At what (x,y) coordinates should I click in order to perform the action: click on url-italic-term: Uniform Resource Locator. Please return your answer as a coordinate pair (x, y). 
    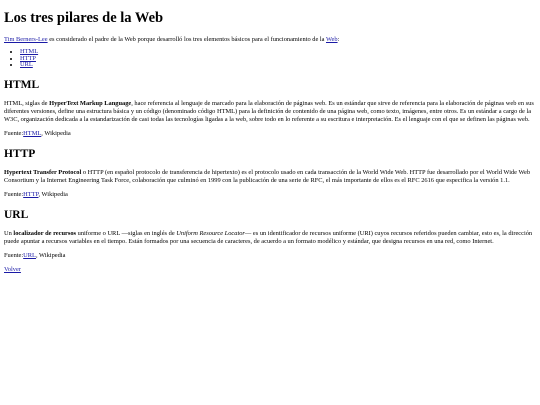
    Looking at the image, I should click on (210, 233).